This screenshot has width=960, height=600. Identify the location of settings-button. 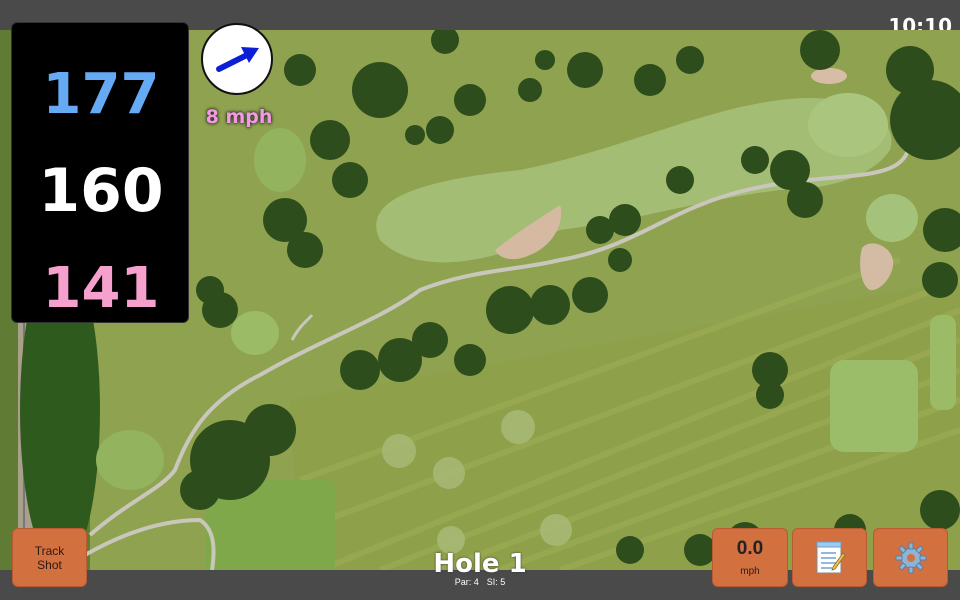
(910, 557).